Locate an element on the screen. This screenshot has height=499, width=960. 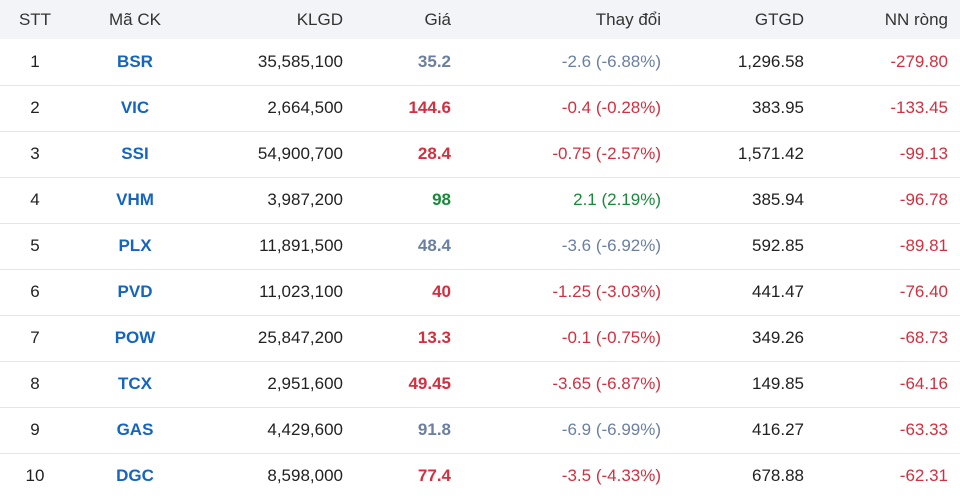
header-gia: Giá is located at coordinates (409, 19).